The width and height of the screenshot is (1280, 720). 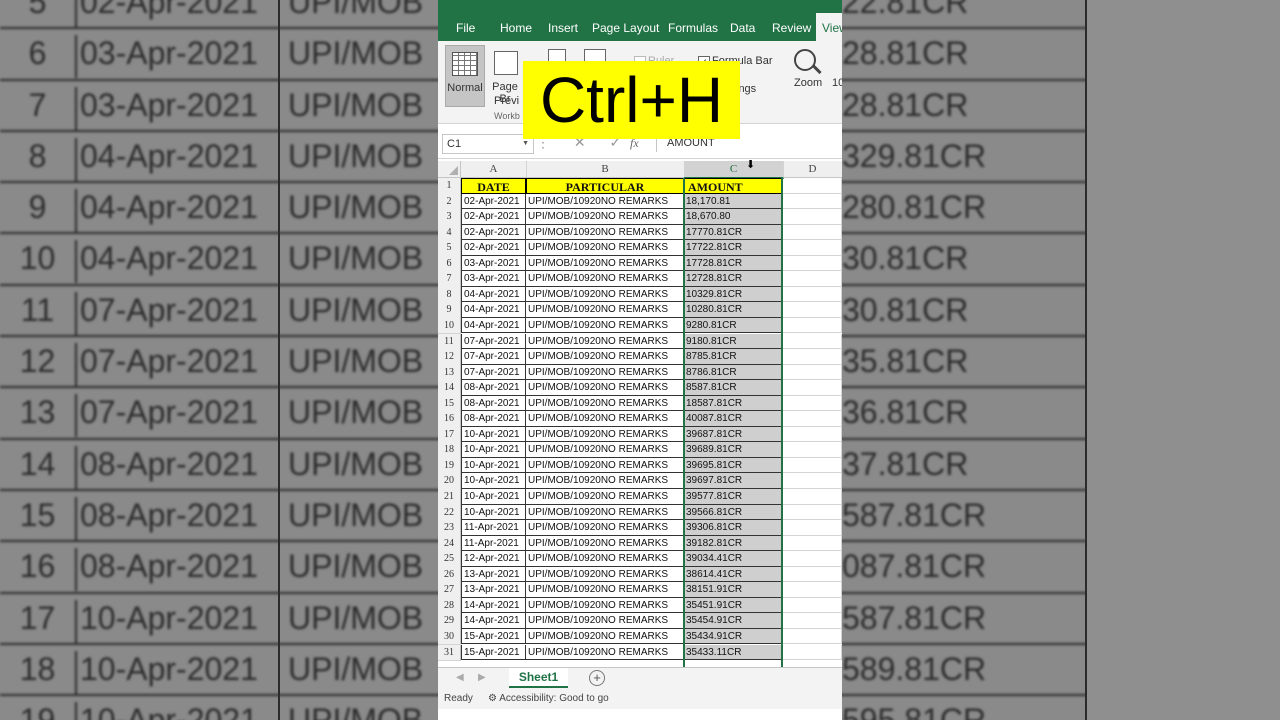 What do you see at coordinates (733, 543) in the screenshot?
I see `cell-c: 39182.81CR` at bounding box center [733, 543].